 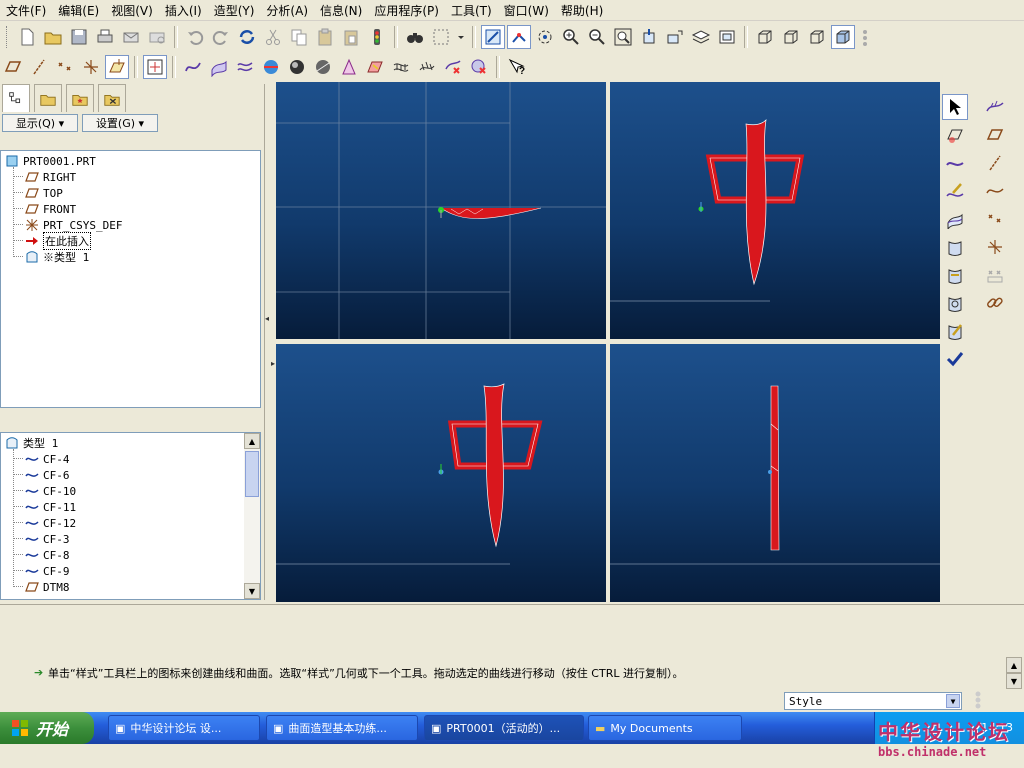 I want to click on undo-button, so click(x=195, y=37).